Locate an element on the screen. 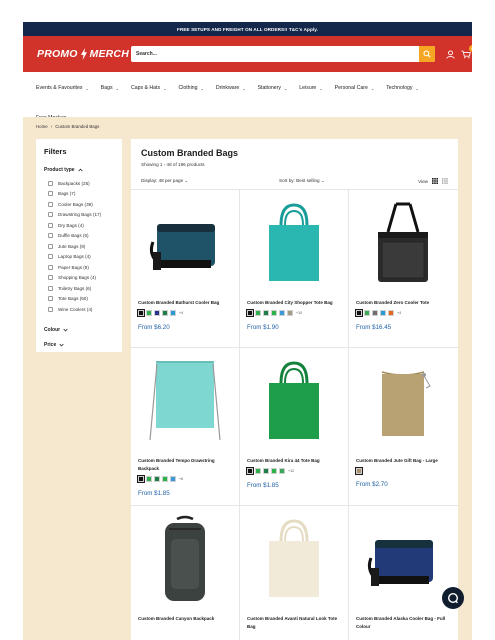 The width and height of the screenshot is (495, 640). backpack-image is located at coordinates (185, 558).